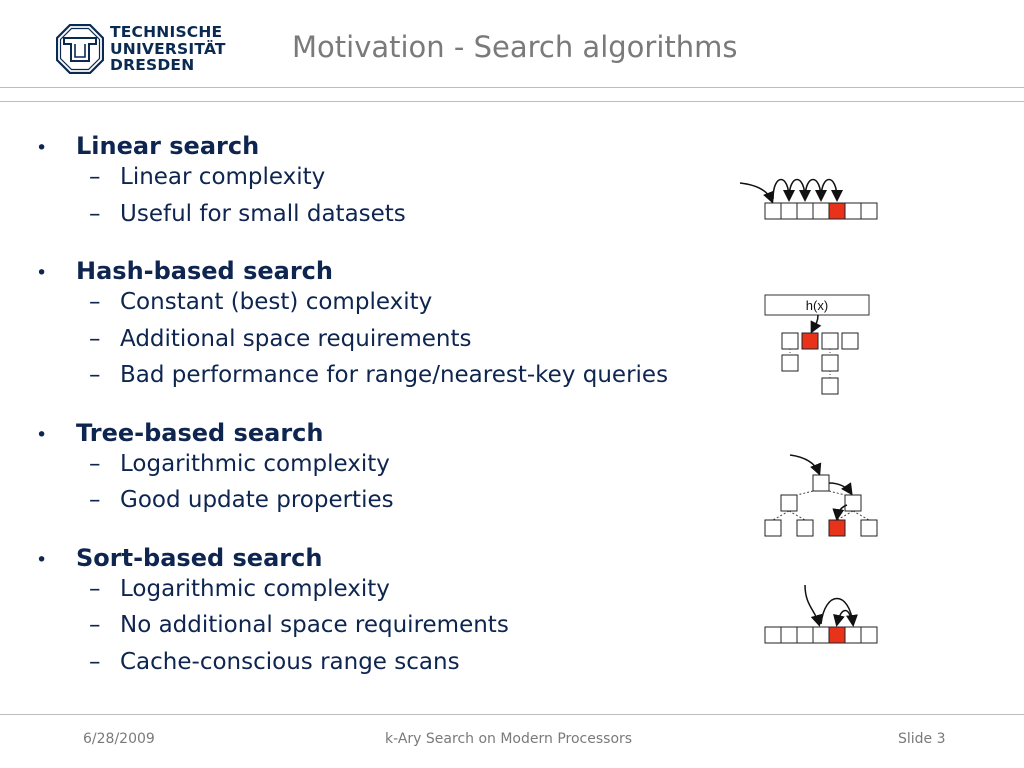 The image size is (1024, 768). What do you see at coordinates (280, 338) in the screenshot?
I see `list-item: – Additional space requirements` at bounding box center [280, 338].